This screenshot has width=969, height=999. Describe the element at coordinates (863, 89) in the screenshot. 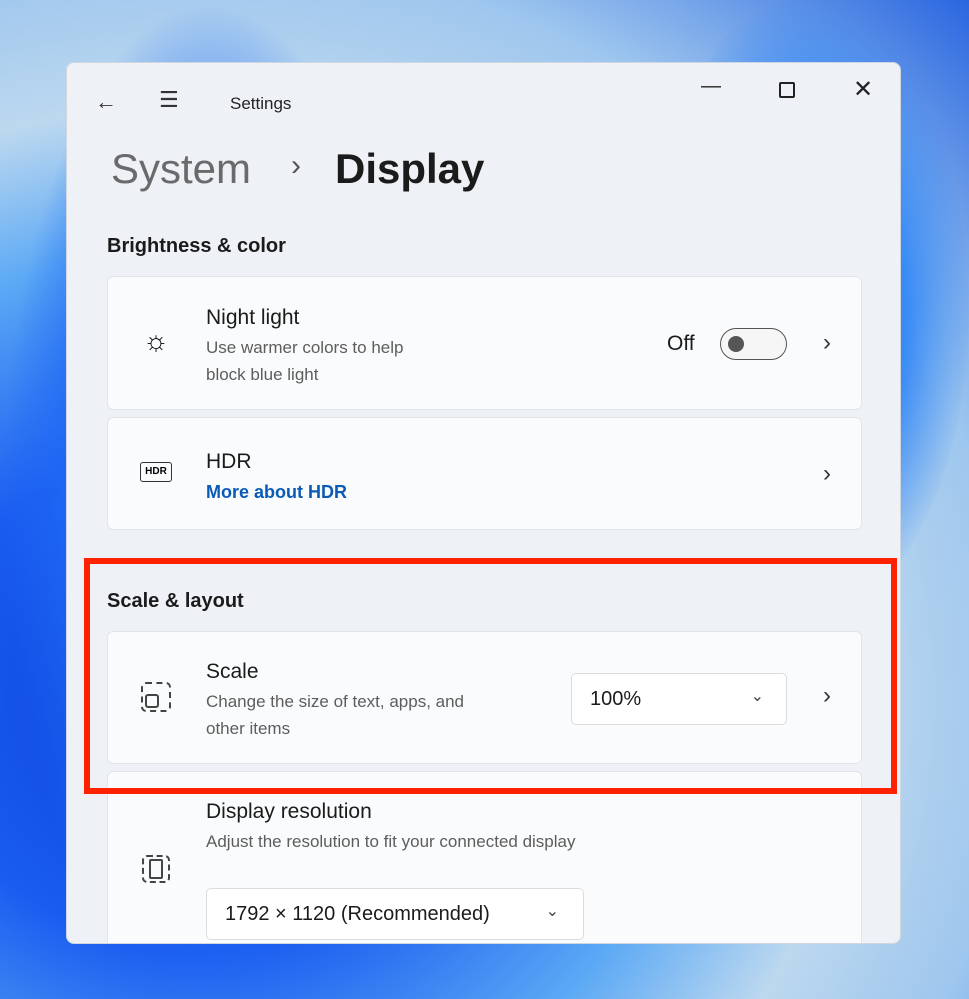

I see `close-button: ✕` at that location.